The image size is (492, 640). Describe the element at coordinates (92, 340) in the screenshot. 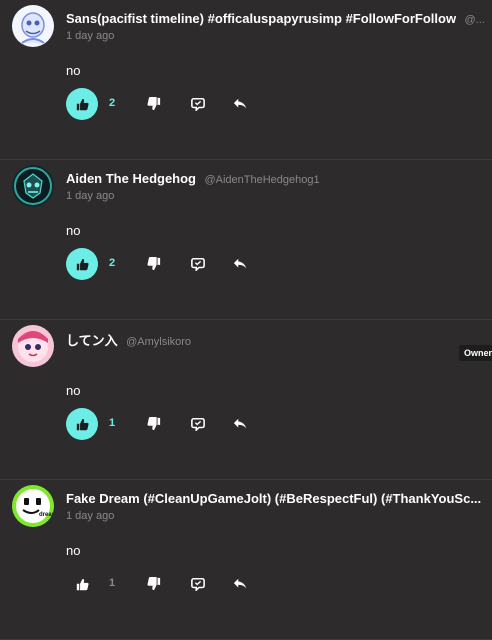

I see `display-name: してン入` at that location.